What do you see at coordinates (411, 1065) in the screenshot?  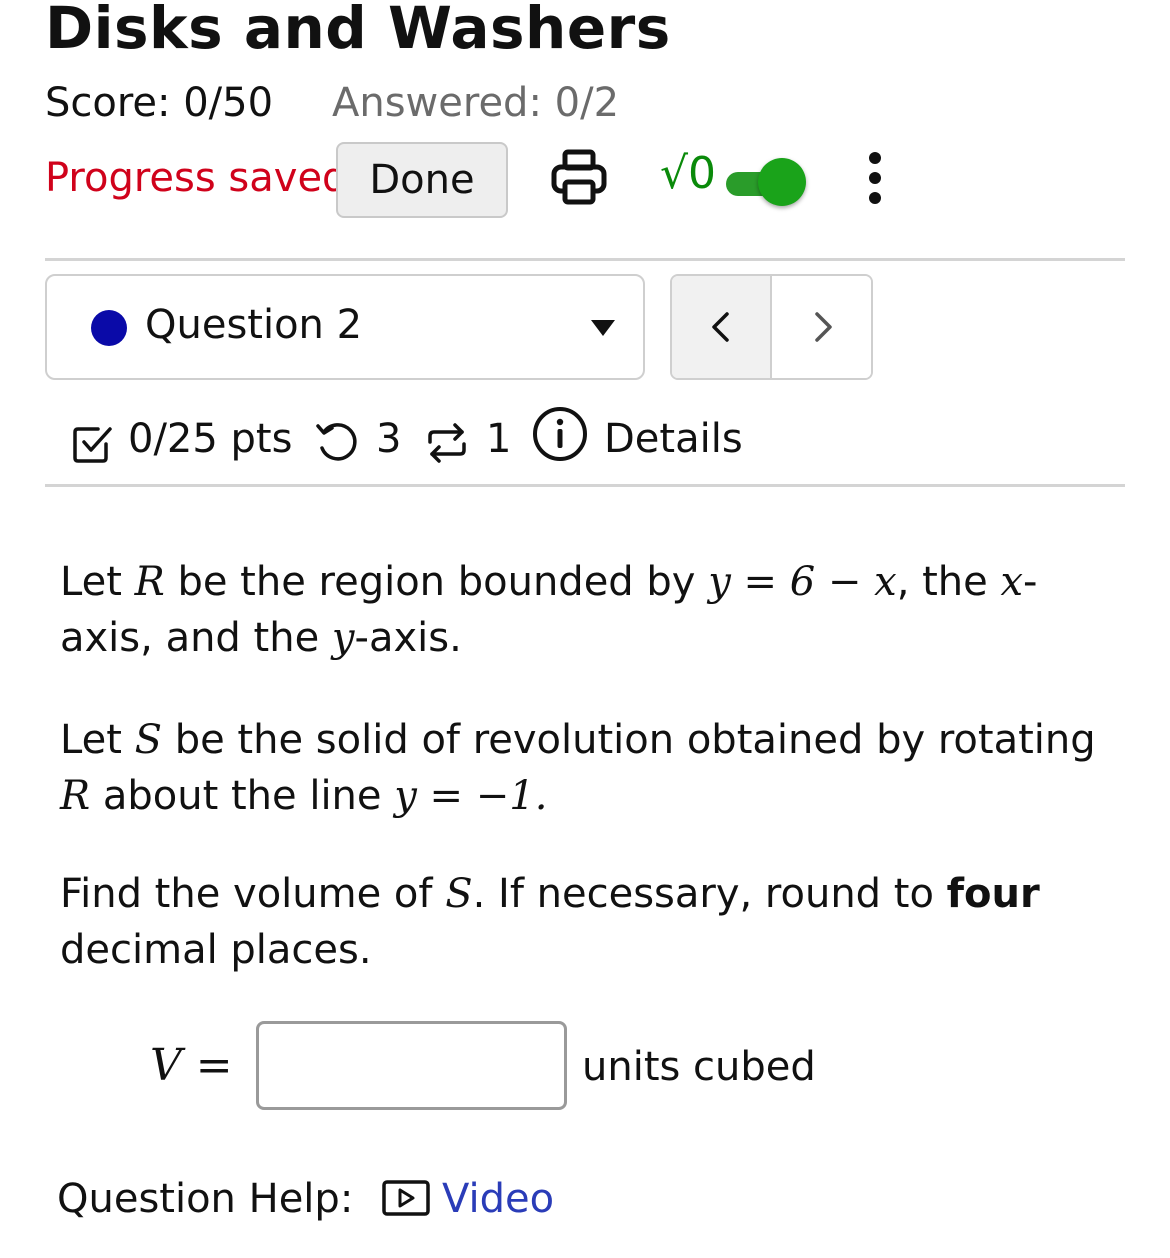 I see `volume-answer-input` at bounding box center [411, 1065].